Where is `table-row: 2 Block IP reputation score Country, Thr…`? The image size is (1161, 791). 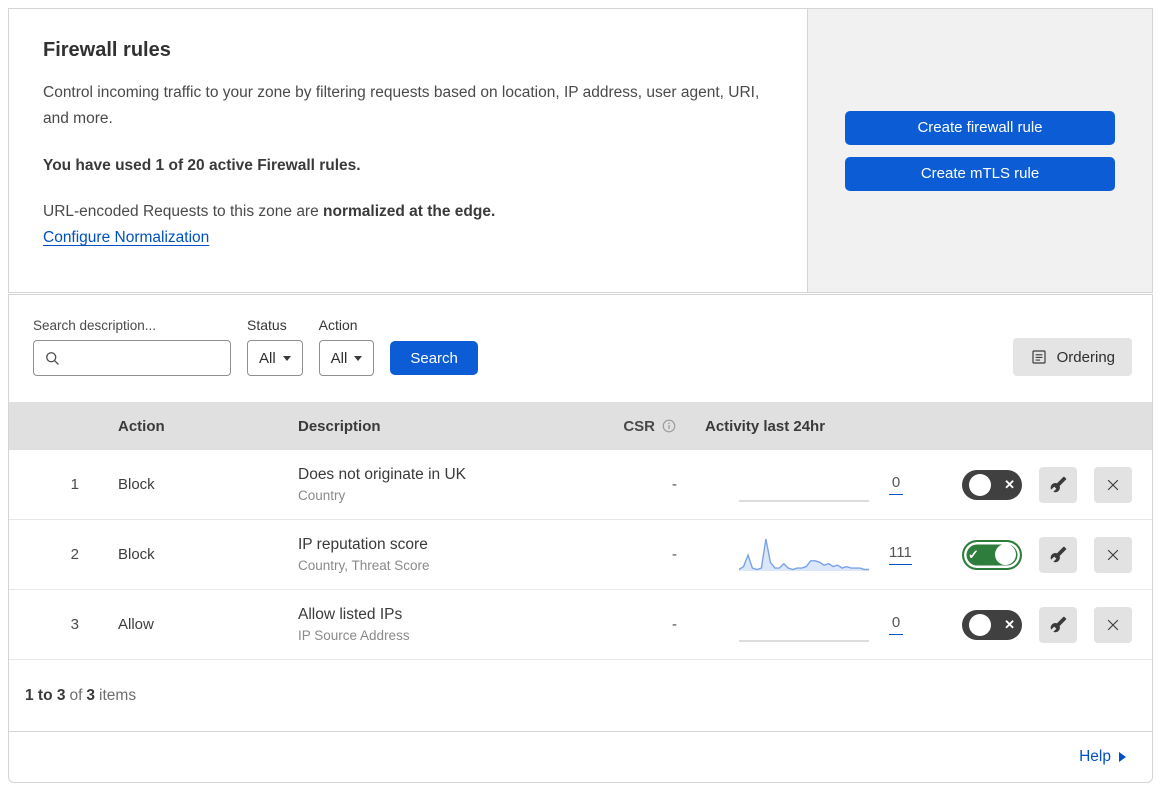 table-row: 2 Block IP reputation score Country, Thr… is located at coordinates (580, 555).